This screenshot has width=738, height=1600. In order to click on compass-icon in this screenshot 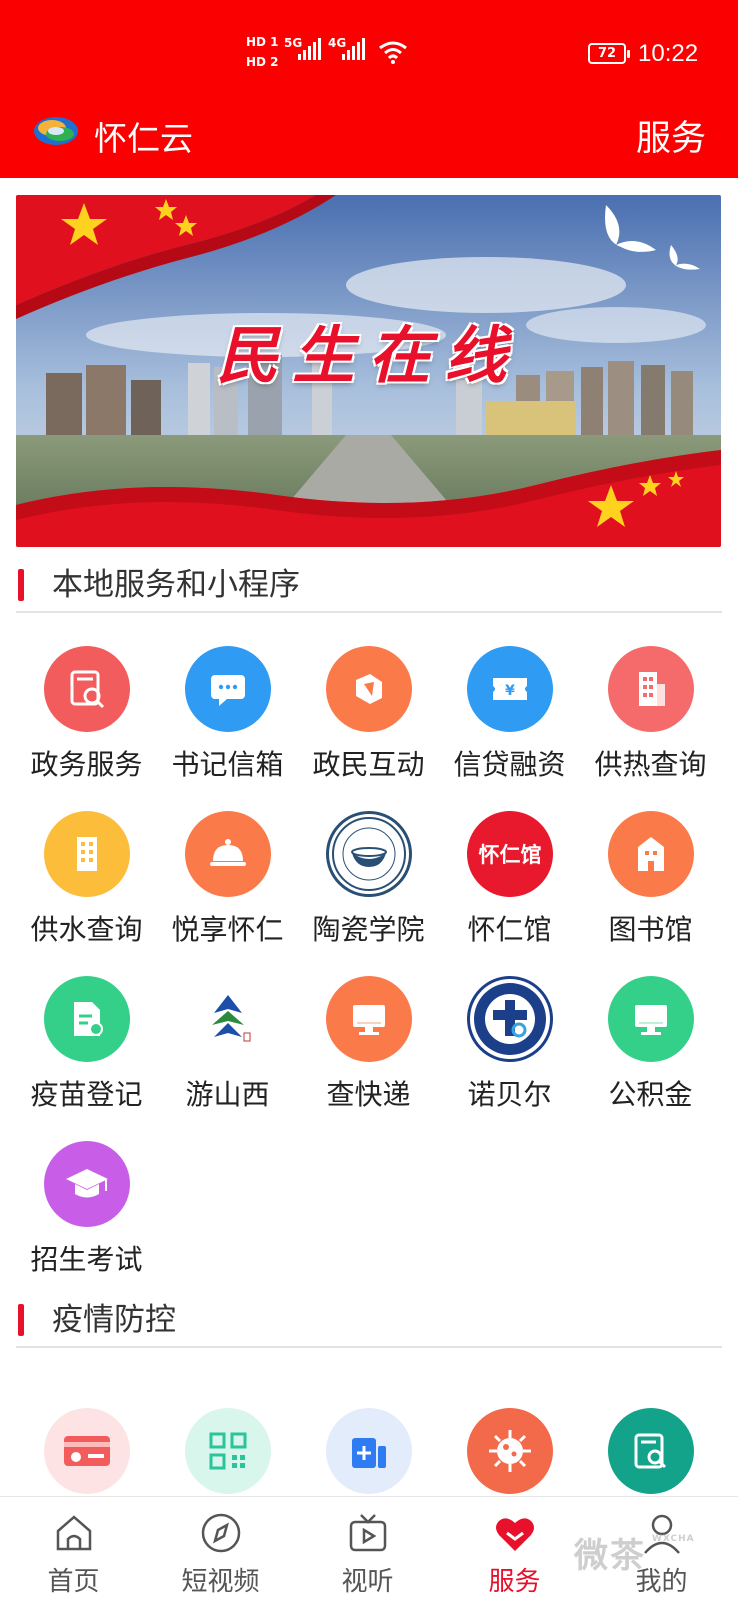, I will do `click(221, 1533)`.